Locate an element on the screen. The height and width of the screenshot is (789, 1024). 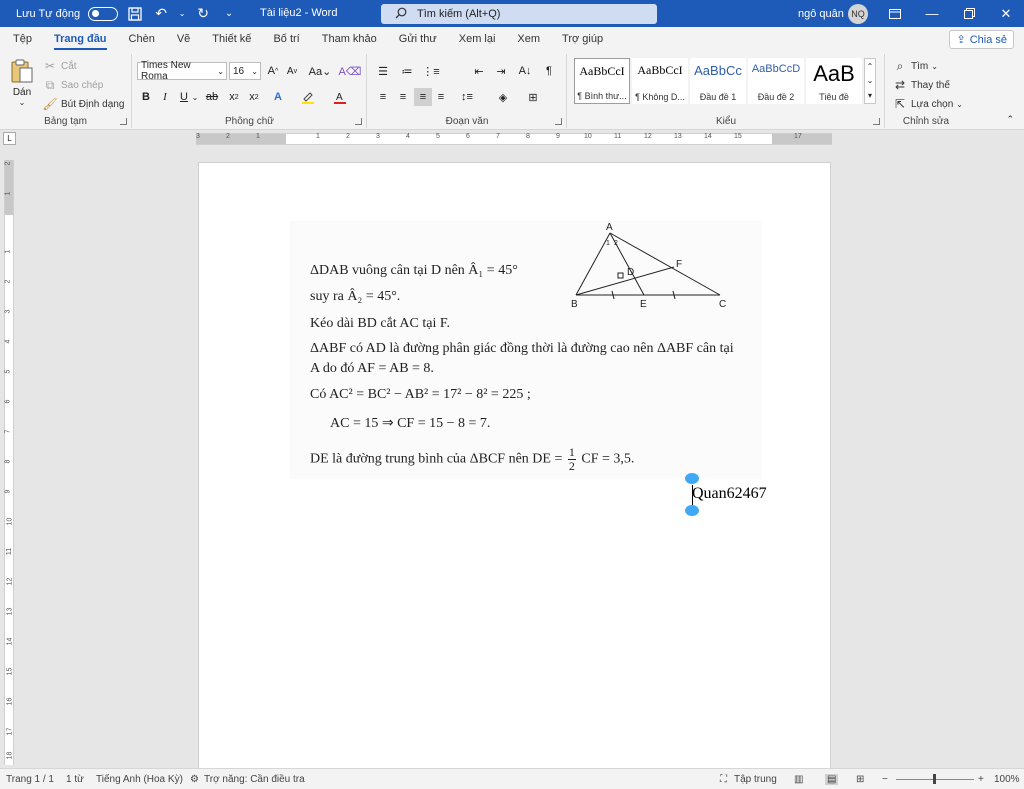
tab-view: Xem is located at coordinates (528, 39).